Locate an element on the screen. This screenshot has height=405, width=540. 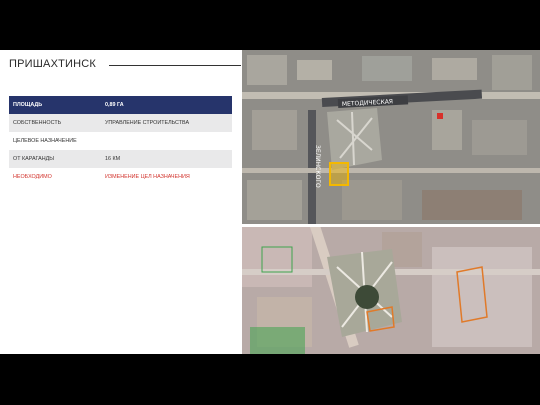
table-row: ЦЕЛЕВОЕ НАЗНАЧЕНИЕ is located at coordinates (120, 141).